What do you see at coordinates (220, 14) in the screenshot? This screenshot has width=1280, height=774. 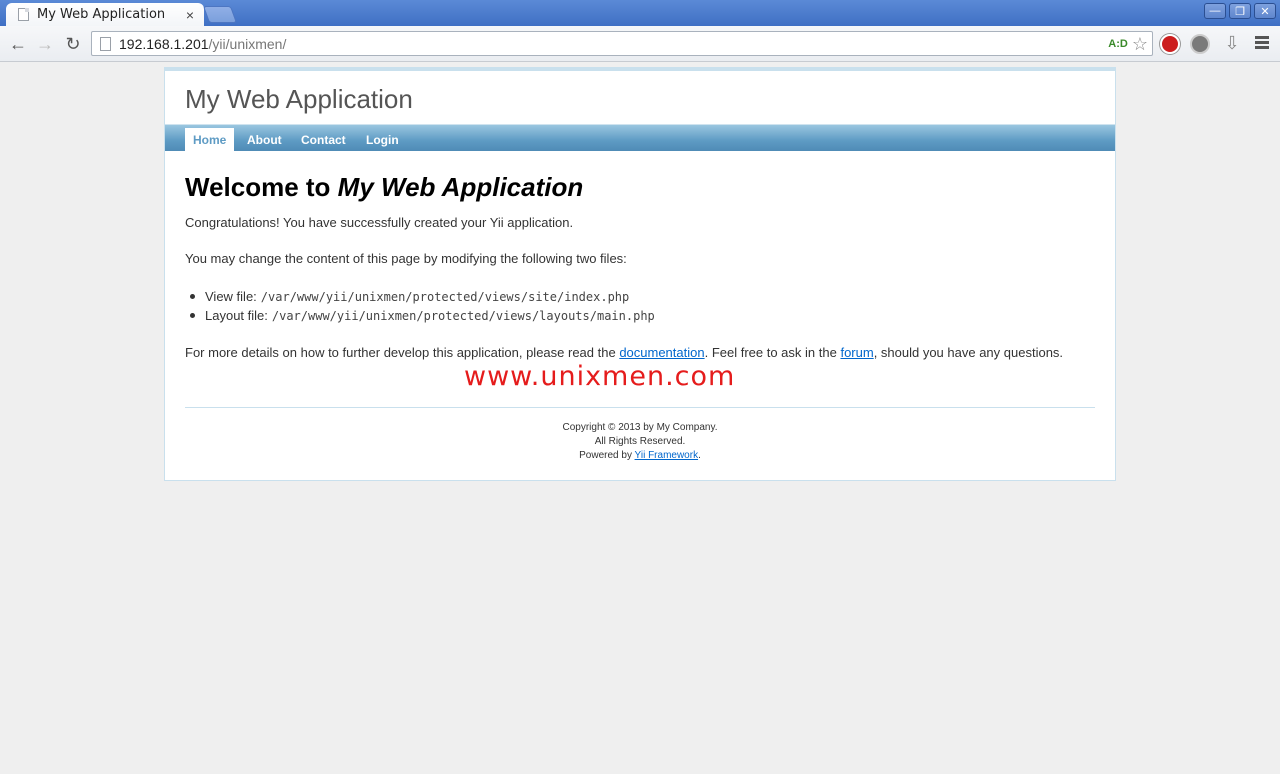 I see `new-tab-button` at bounding box center [220, 14].